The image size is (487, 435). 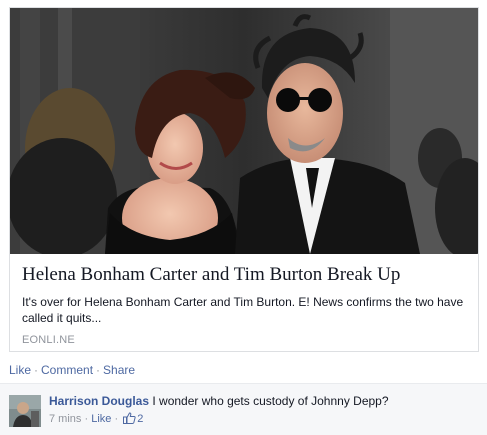 What do you see at coordinates (129, 420) in the screenshot?
I see `thumbs-up-icon` at bounding box center [129, 420].